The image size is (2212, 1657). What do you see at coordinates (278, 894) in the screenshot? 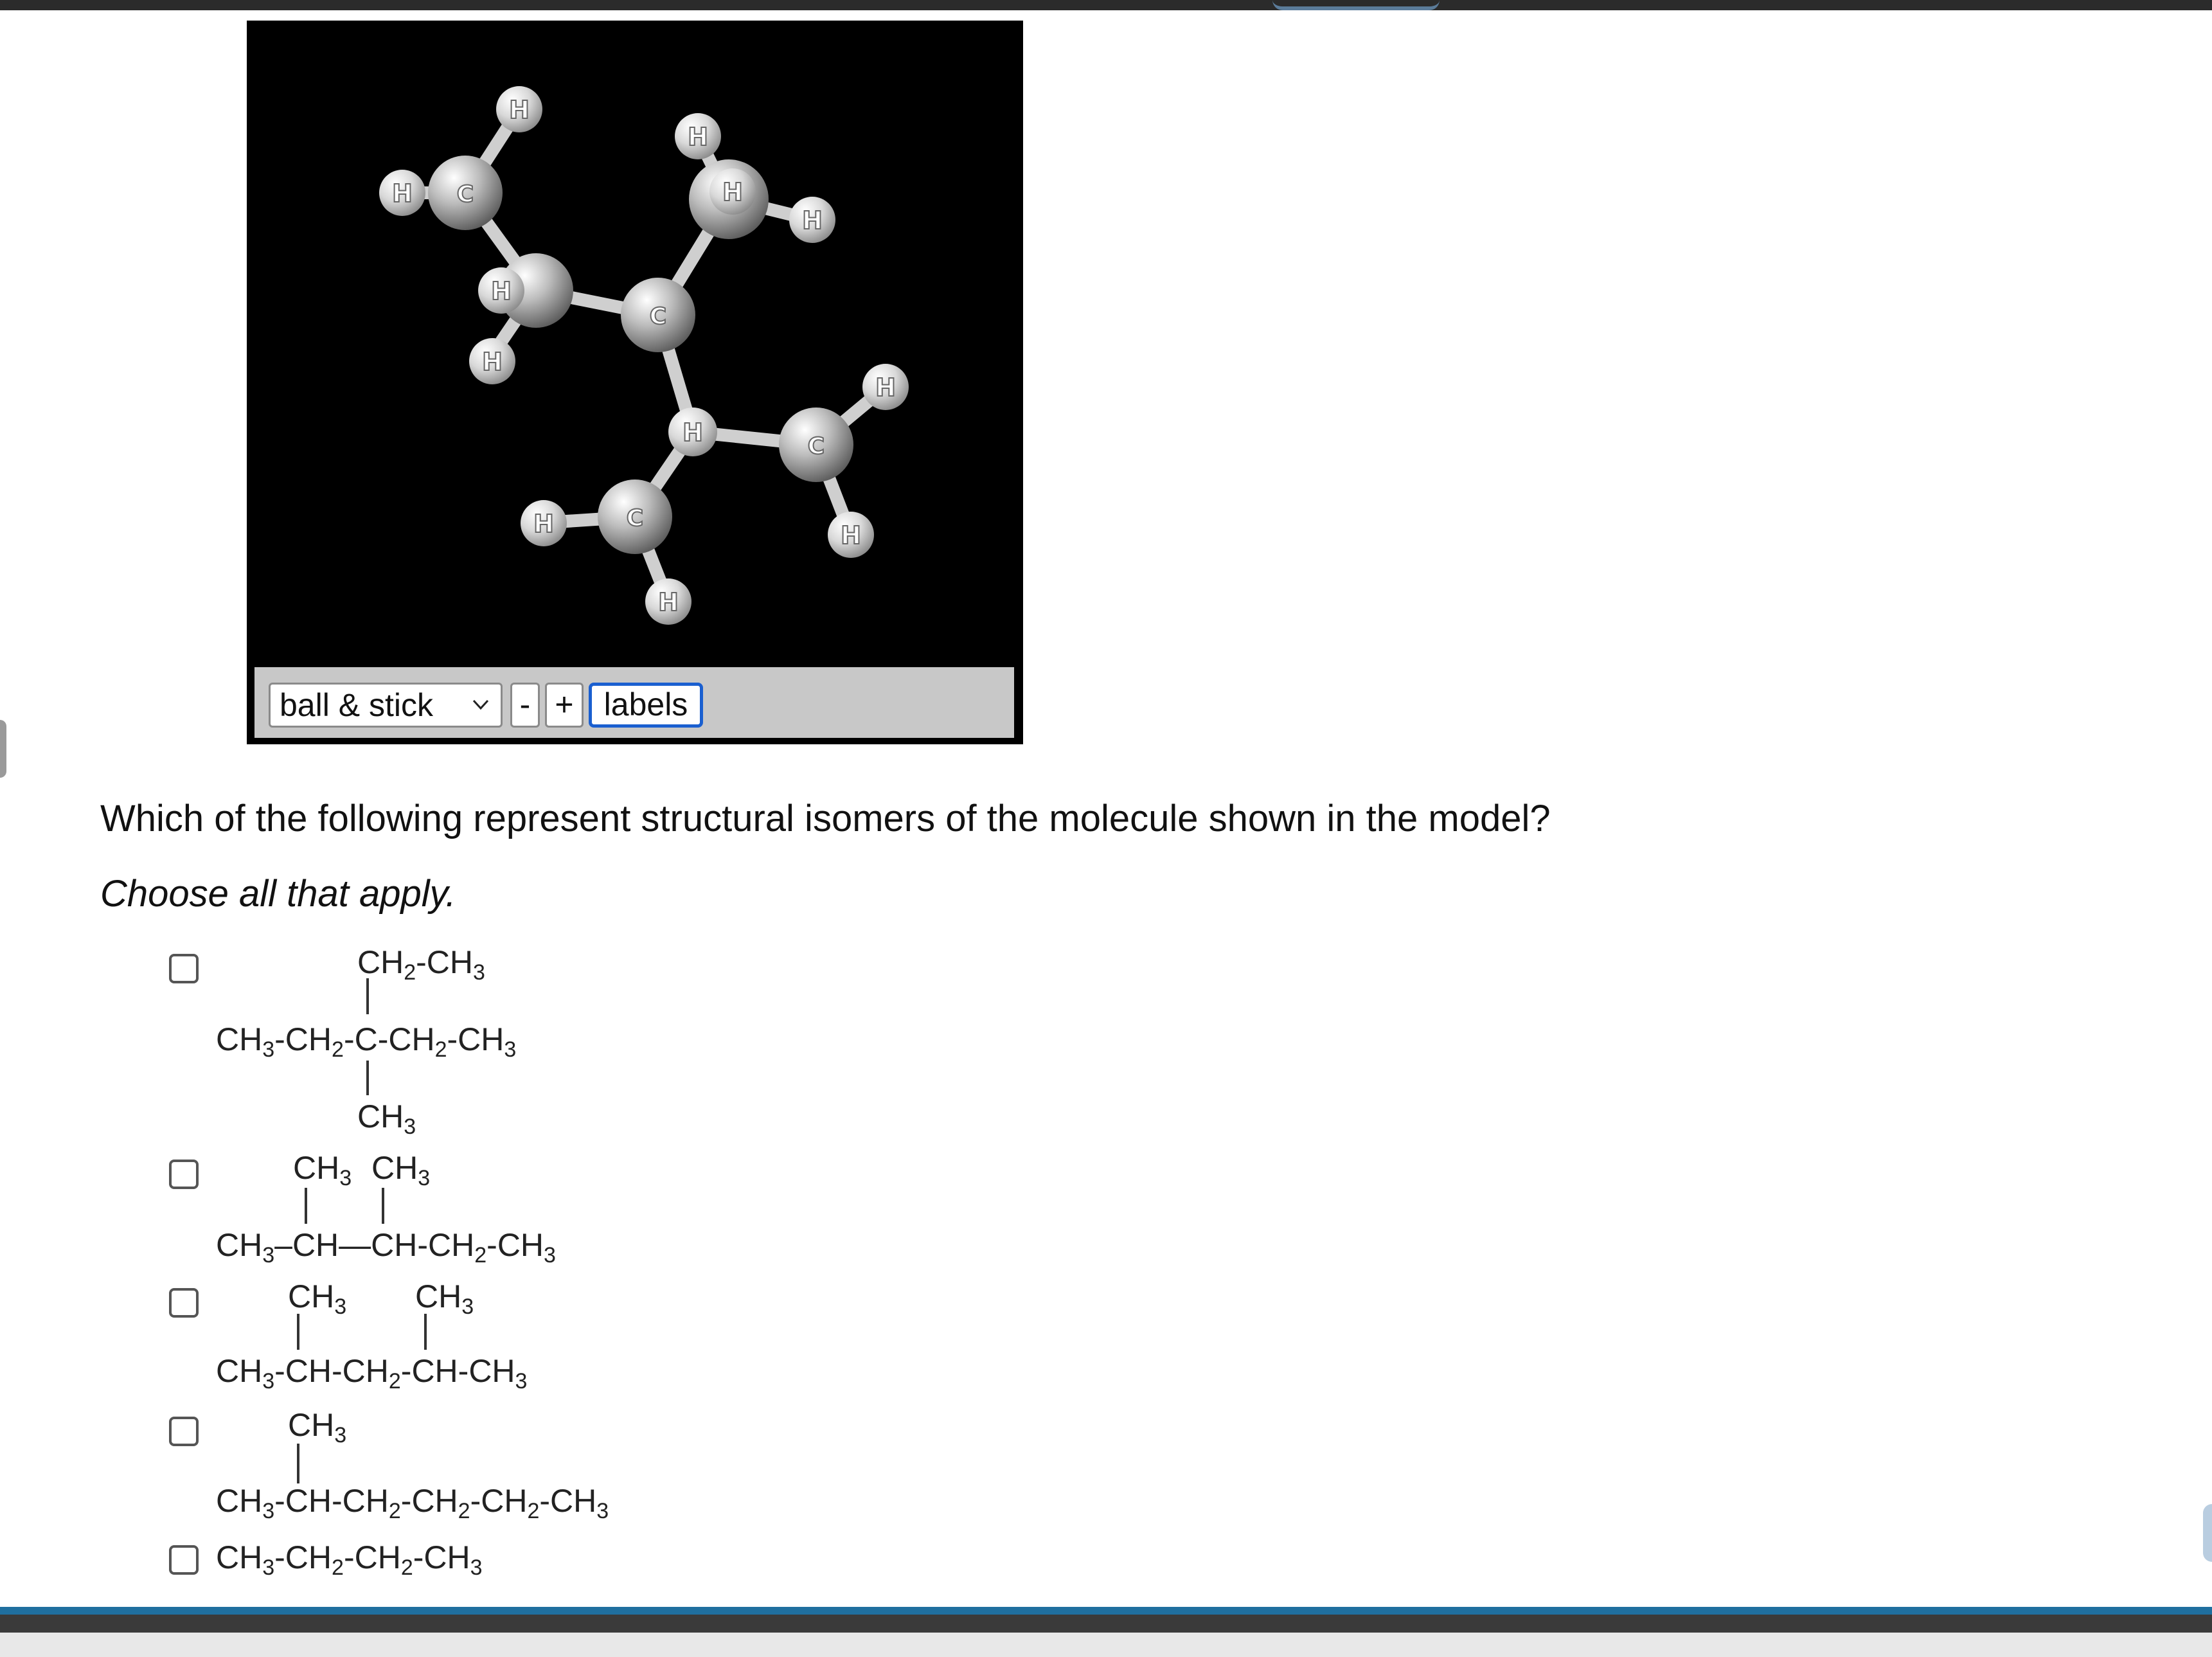
I see `question-instruction: Choose all that apply.` at bounding box center [278, 894].